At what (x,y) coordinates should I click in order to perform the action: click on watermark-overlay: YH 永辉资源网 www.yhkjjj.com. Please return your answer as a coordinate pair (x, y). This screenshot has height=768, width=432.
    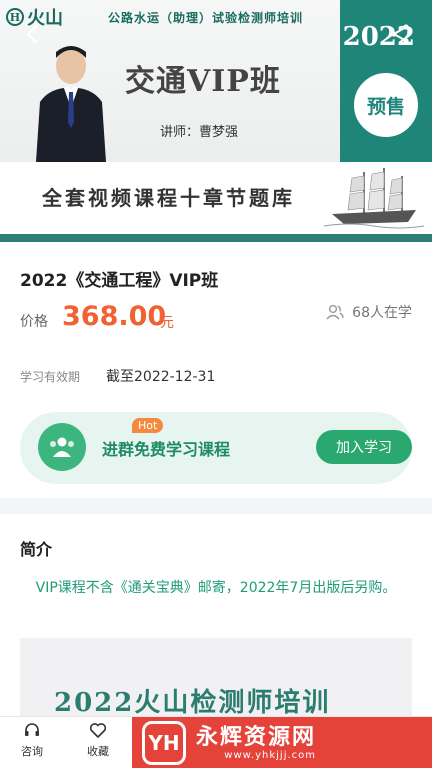
    Looking at the image, I should click on (282, 742).